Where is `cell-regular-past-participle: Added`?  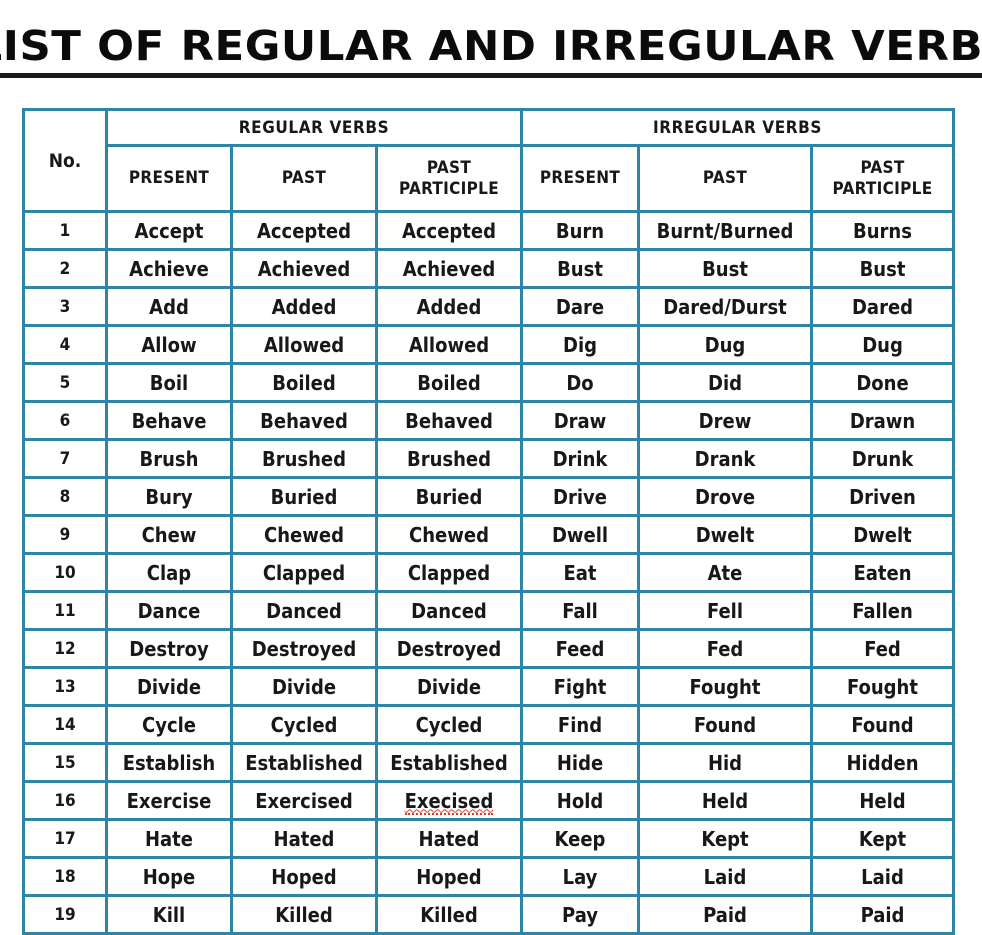 cell-regular-past-participle: Added is located at coordinates (449, 306).